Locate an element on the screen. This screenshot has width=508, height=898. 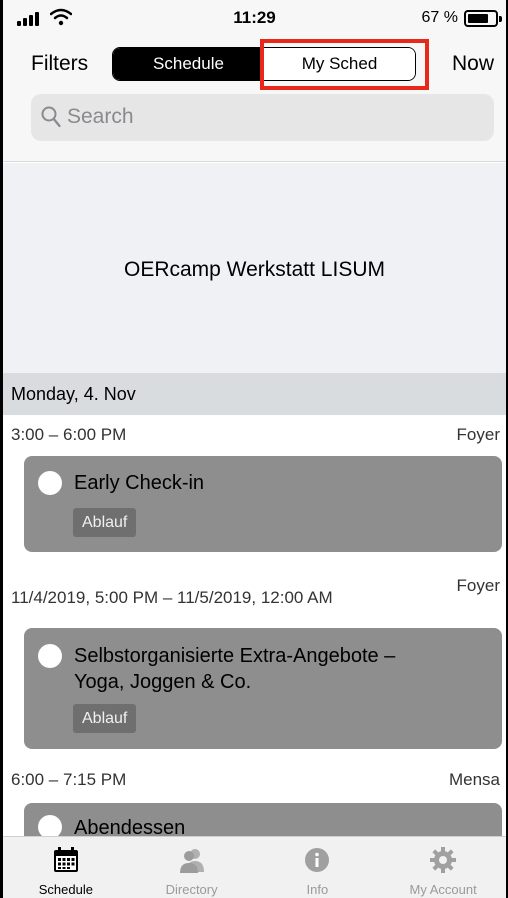
tab-label: Info is located at coordinates (317, 889).